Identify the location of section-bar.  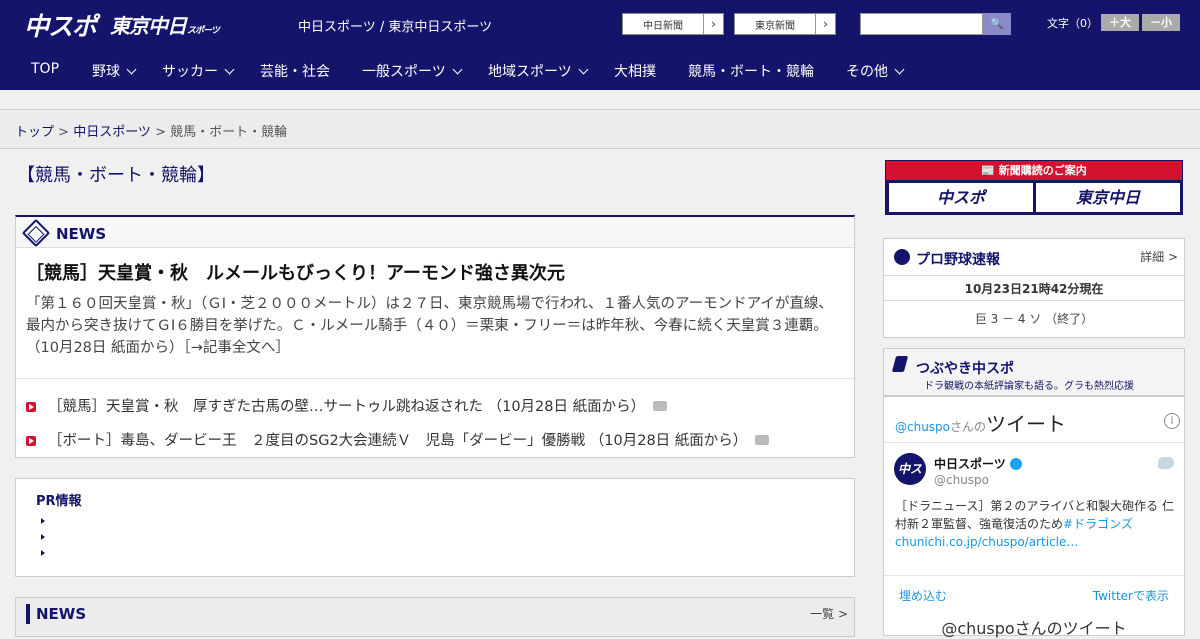
(28, 614).